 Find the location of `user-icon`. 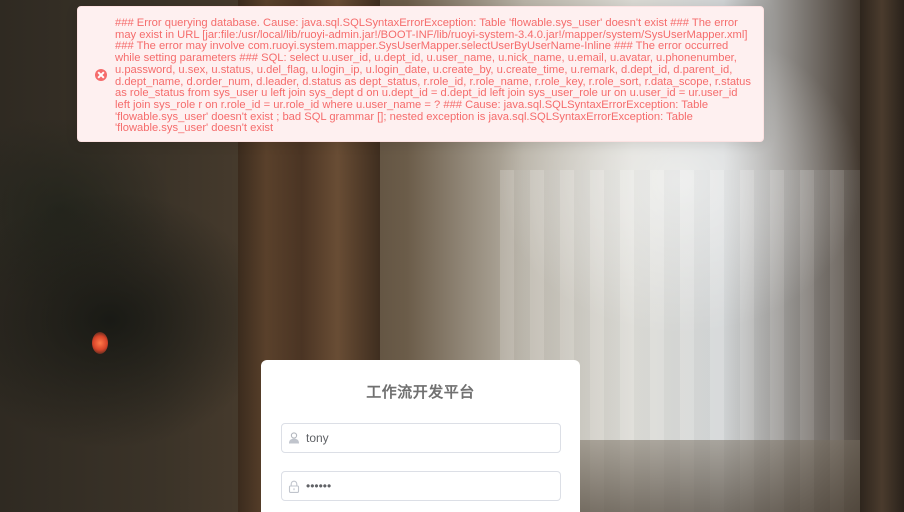

user-icon is located at coordinates (294, 438).